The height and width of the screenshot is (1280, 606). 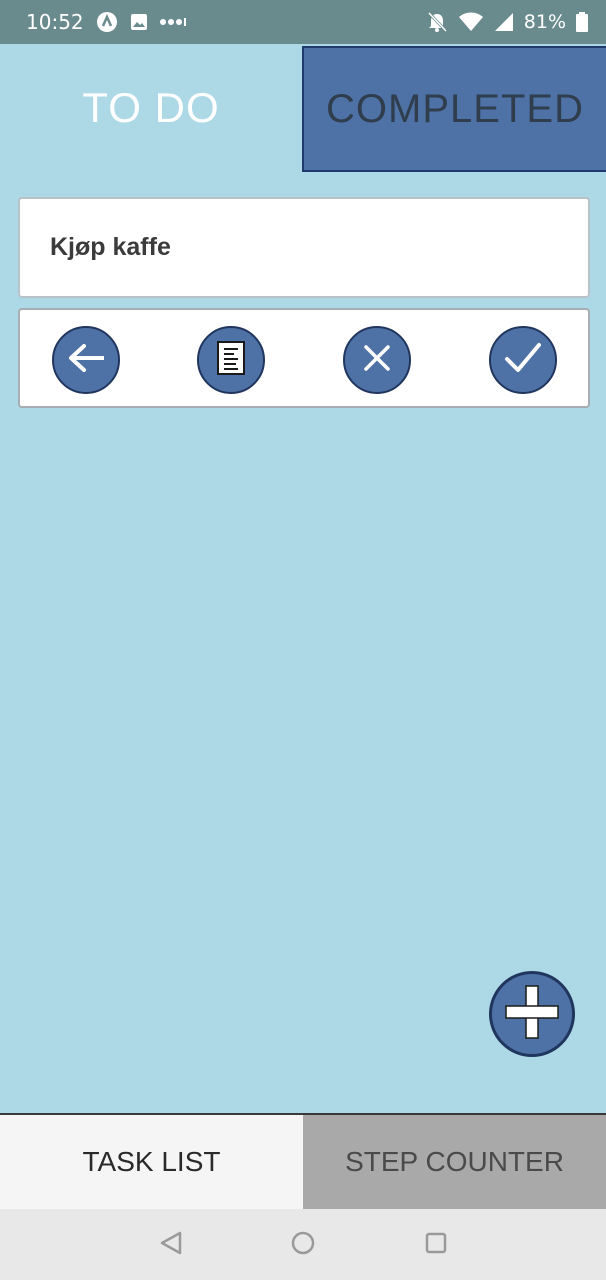 What do you see at coordinates (504, 22) in the screenshot?
I see `signal-icon` at bounding box center [504, 22].